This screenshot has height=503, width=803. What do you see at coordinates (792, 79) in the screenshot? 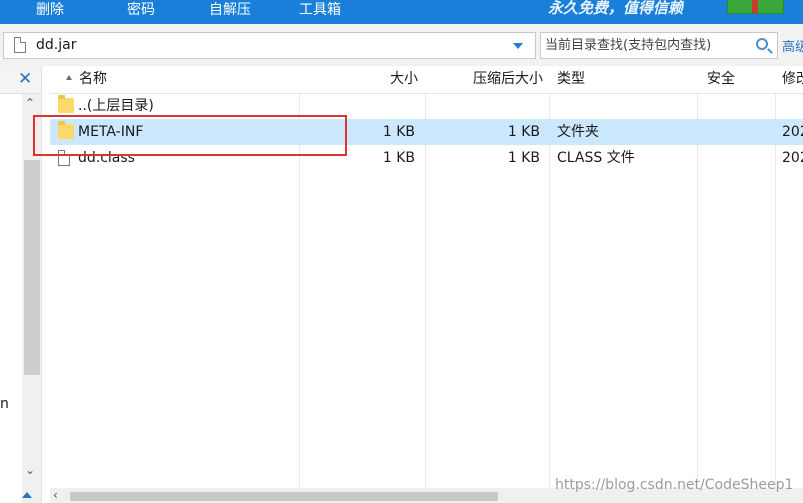
I see `column-header-modified: 修改` at bounding box center [792, 79].